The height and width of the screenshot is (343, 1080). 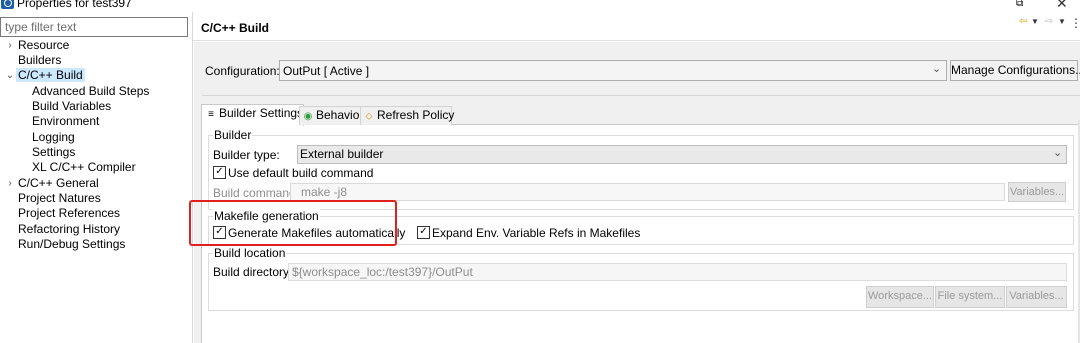 I want to click on pane-splitter, so click(x=192, y=177).